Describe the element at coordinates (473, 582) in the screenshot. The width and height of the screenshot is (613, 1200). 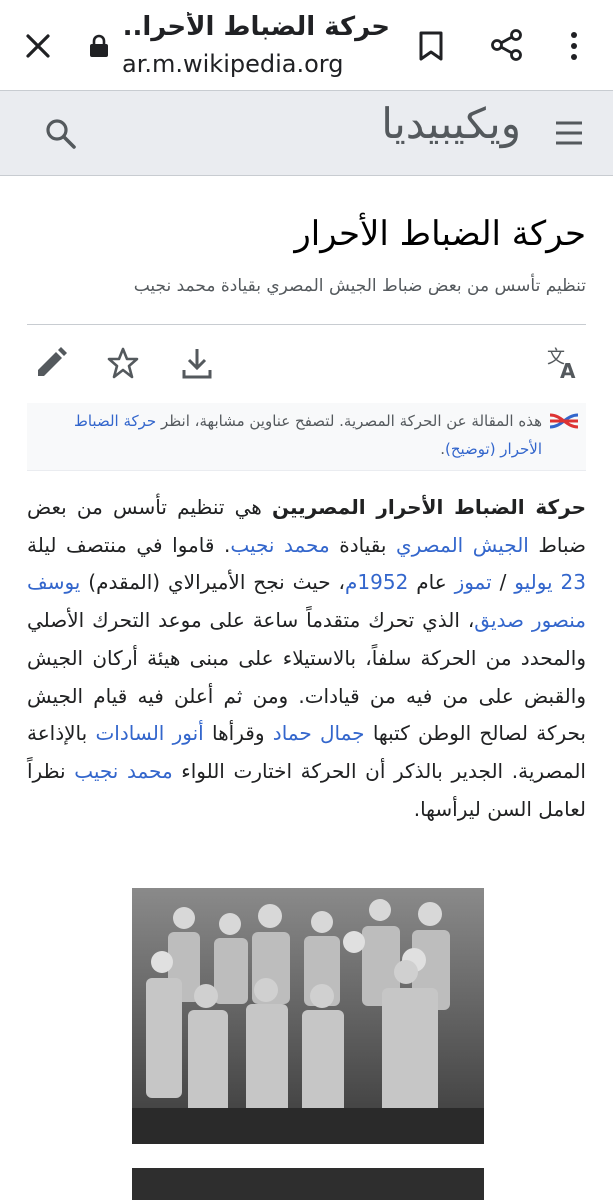
I see `link-tammuz: تموز` at that location.